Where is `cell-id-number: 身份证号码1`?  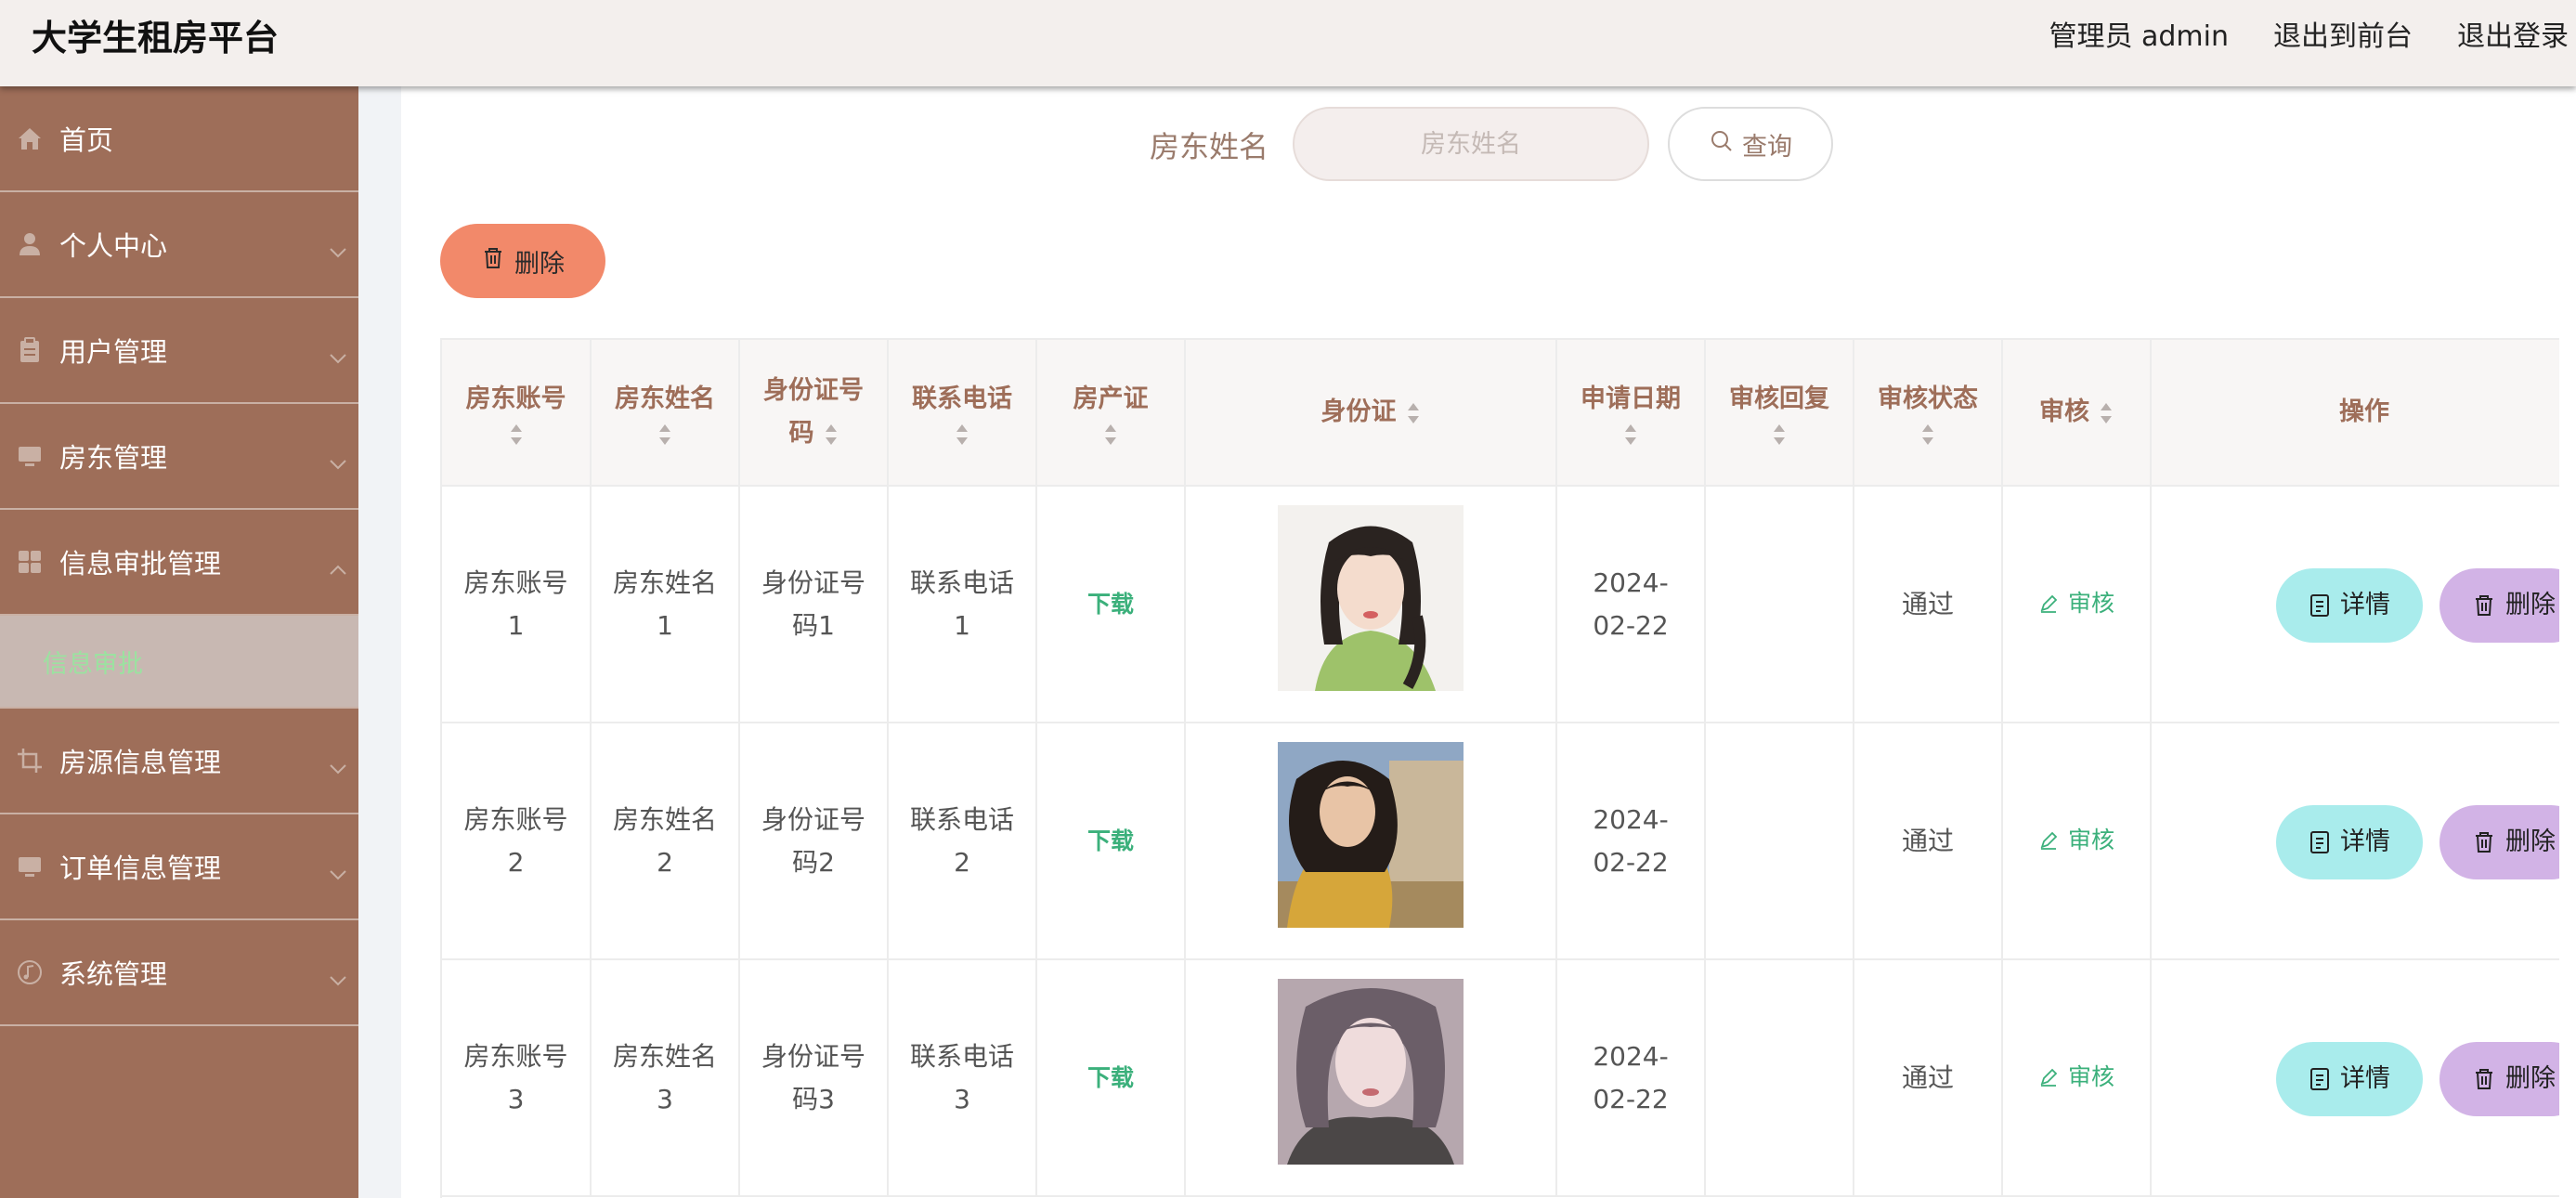 cell-id-number: 身份证号码1 is located at coordinates (814, 604).